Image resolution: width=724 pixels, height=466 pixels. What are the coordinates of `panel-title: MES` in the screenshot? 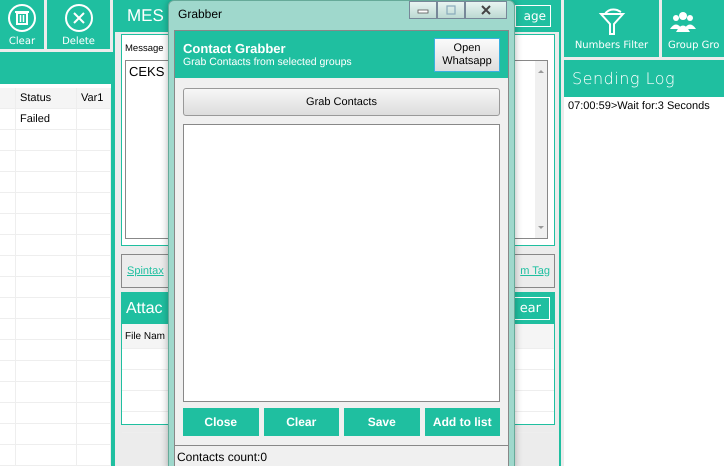 It's located at (145, 16).